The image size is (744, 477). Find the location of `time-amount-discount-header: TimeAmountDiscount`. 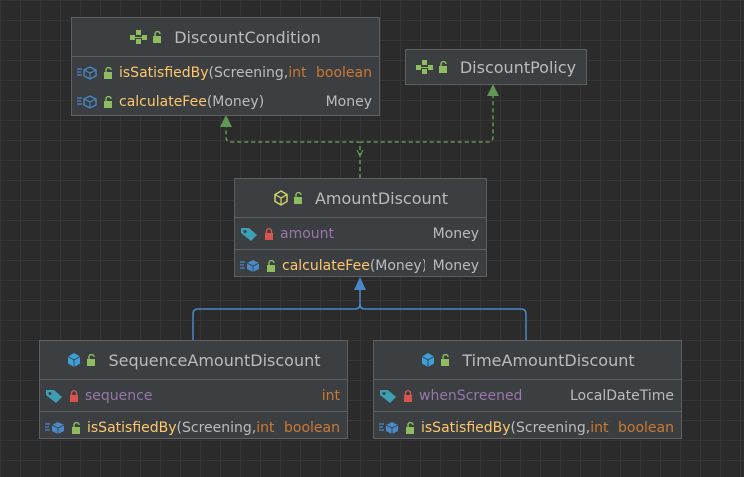

time-amount-discount-header: TimeAmountDiscount is located at coordinates (527, 360).